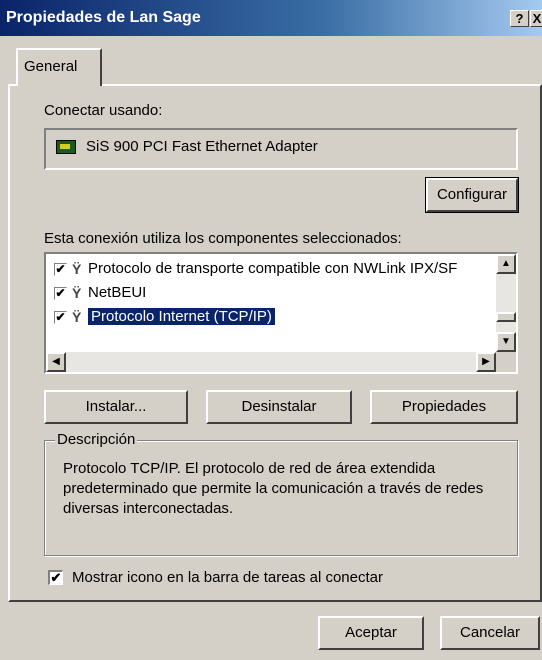 The image size is (542, 660). What do you see at coordinates (56, 362) in the screenshot?
I see `scroll-left-icon: ◀` at bounding box center [56, 362].